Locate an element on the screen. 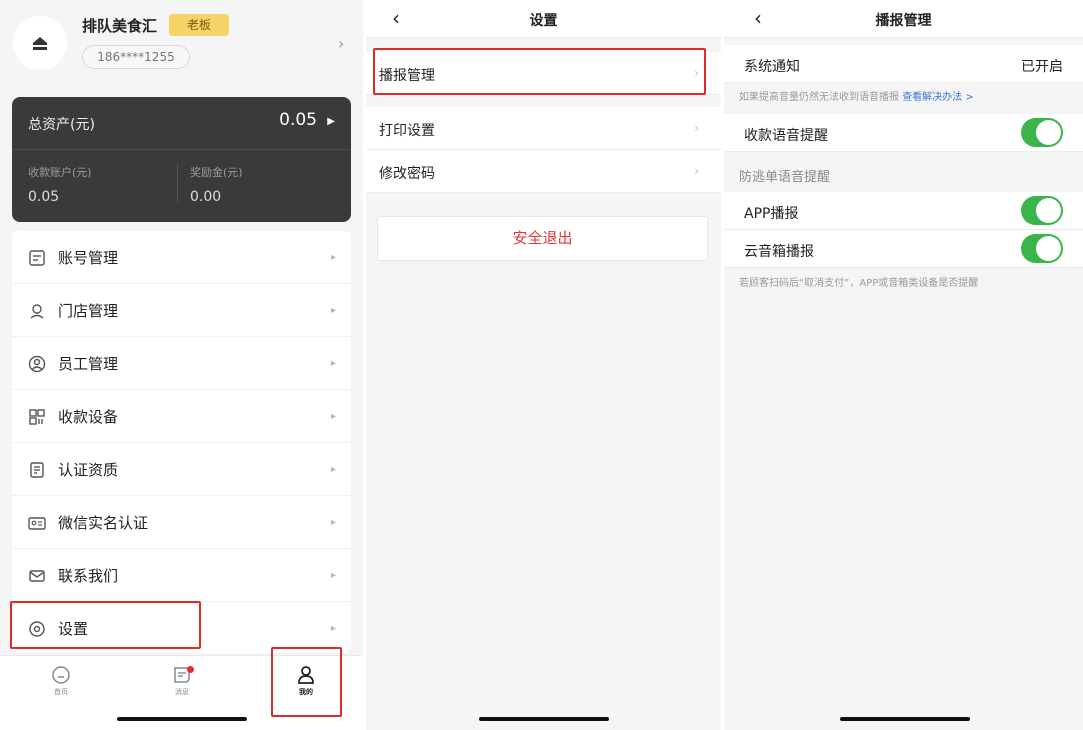  menu-item-label: 联系我们 is located at coordinates (88, 576).